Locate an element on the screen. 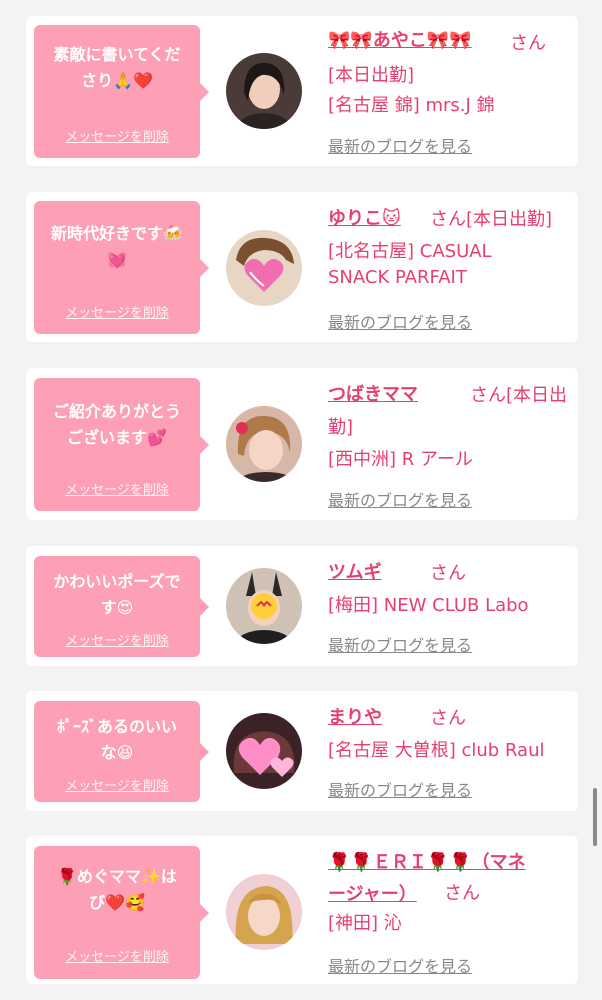  message-bubble: ご紹介ありがとう ございます💕 メッセージを削除 is located at coordinates (121, 444).